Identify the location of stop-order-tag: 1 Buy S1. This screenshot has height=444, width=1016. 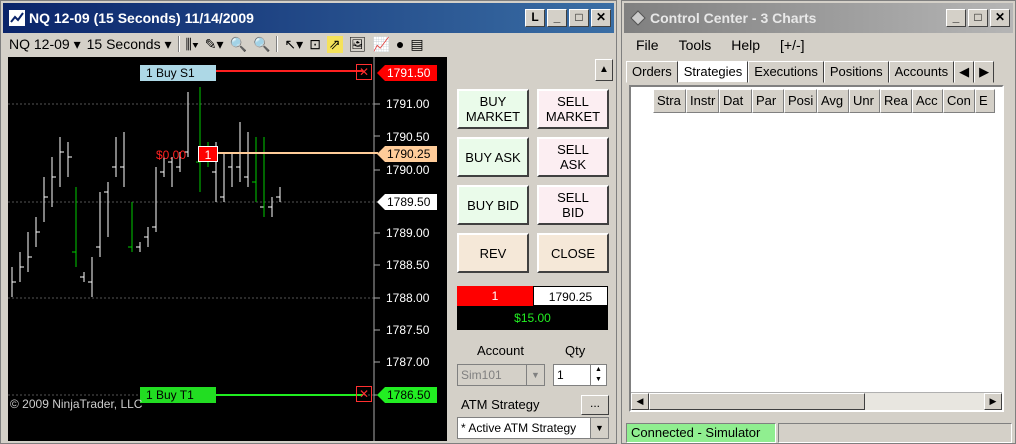
(178, 73).